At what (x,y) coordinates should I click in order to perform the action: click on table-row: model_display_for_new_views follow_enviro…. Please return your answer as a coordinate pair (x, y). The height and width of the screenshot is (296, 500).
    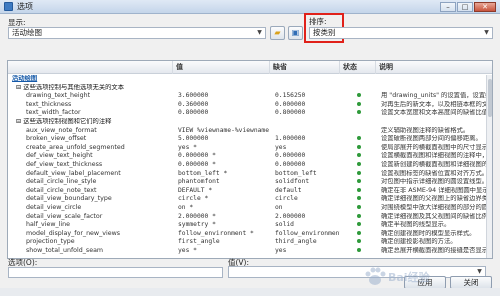
    Looking at the image, I should click on (248, 234).